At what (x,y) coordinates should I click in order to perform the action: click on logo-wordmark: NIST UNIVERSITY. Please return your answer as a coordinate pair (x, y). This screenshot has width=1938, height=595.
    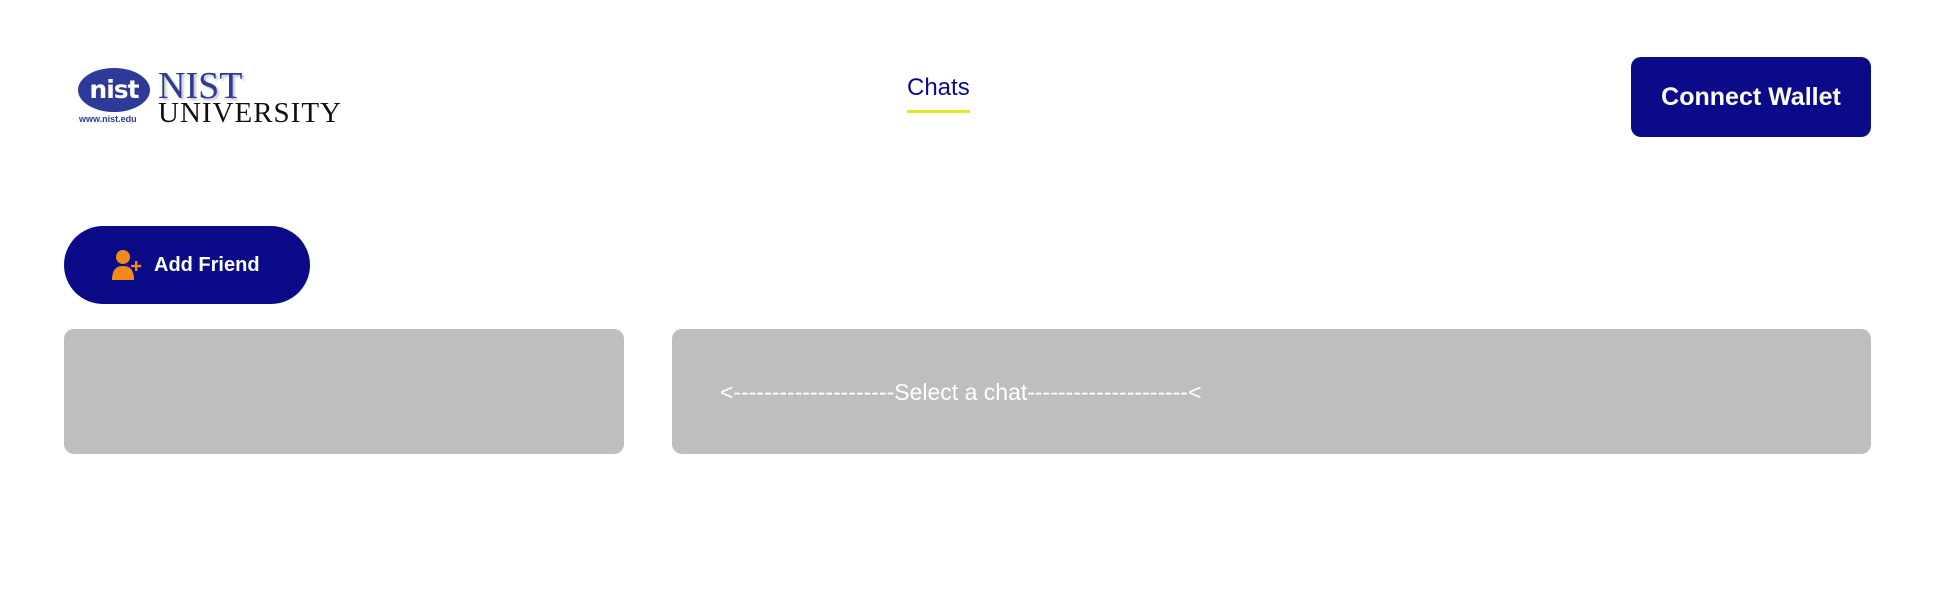
    Looking at the image, I should click on (250, 97).